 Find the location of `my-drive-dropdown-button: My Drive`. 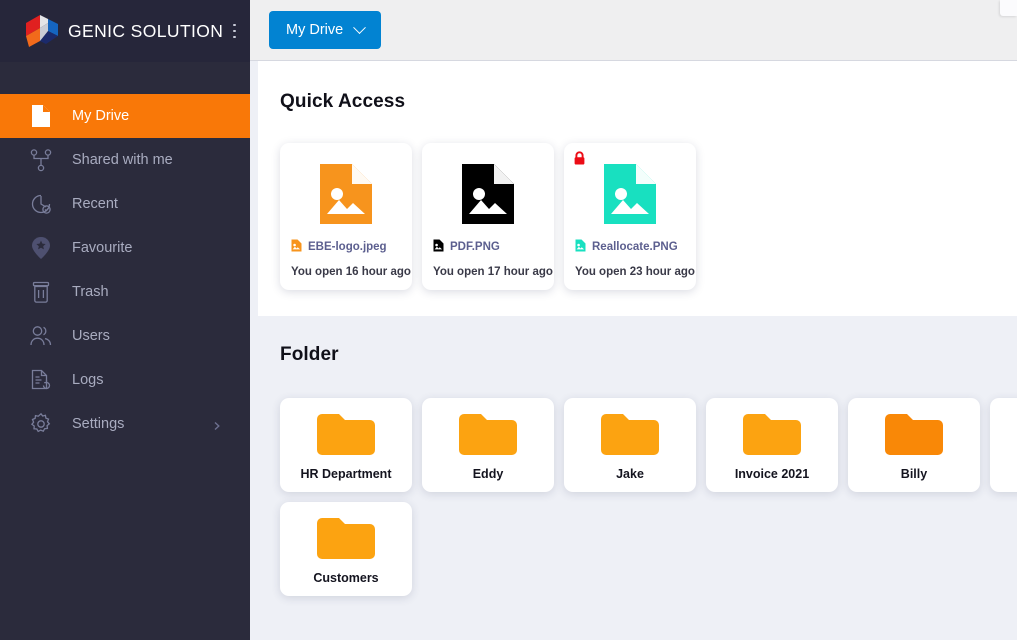

my-drive-dropdown-button: My Drive is located at coordinates (325, 30).